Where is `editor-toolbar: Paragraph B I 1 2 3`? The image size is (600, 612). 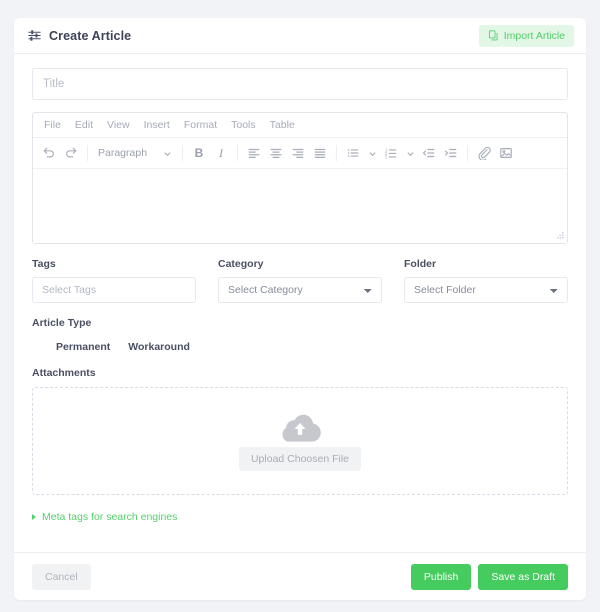 editor-toolbar: Paragraph B I 1 2 3 is located at coordinates (300, 153).